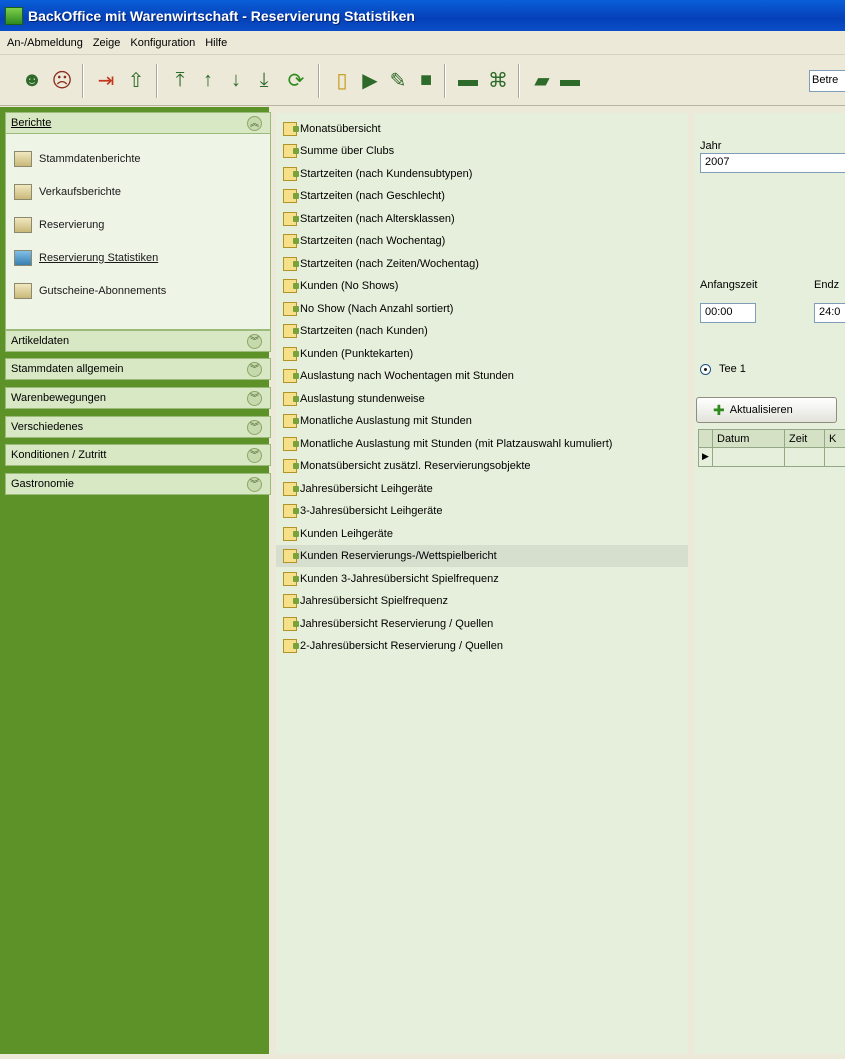 Image resolution: width=845 pixels, height=1059 pixels. I want to click on tee-radio: Tee 1, so click(723, 369).